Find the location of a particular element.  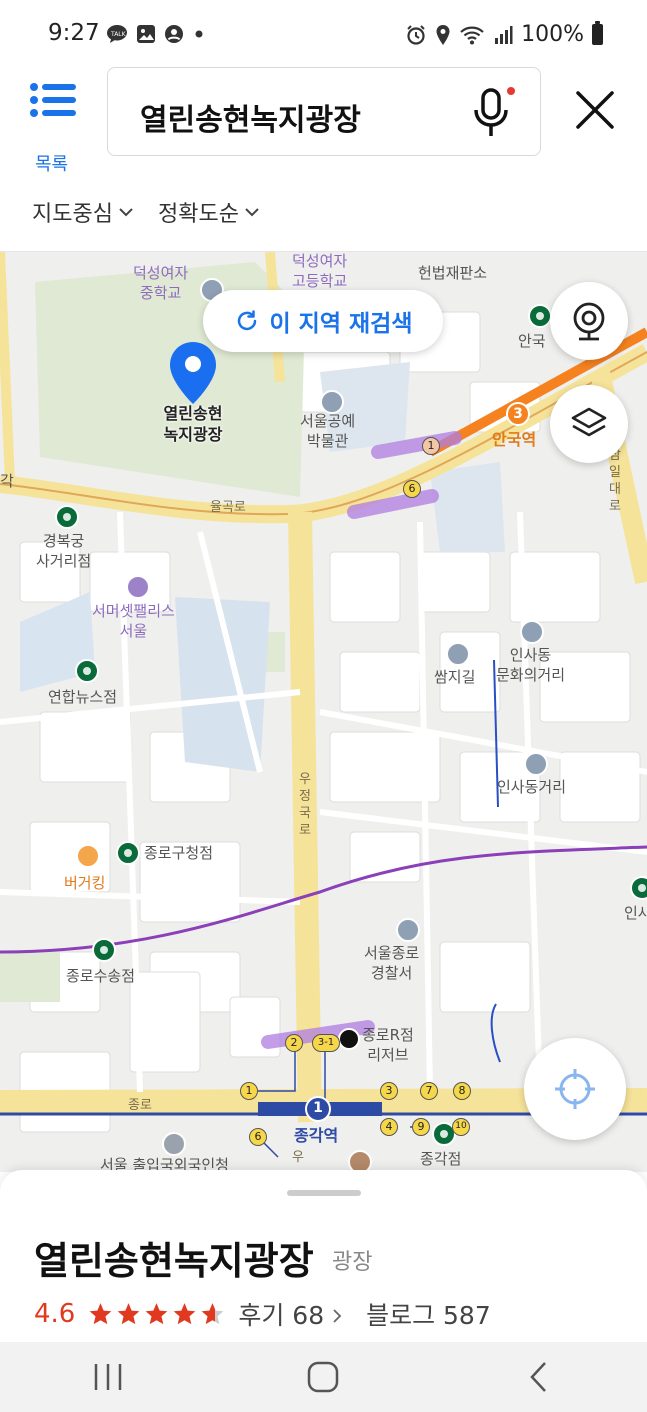

layers-icon is located at coordinates (589, 422).